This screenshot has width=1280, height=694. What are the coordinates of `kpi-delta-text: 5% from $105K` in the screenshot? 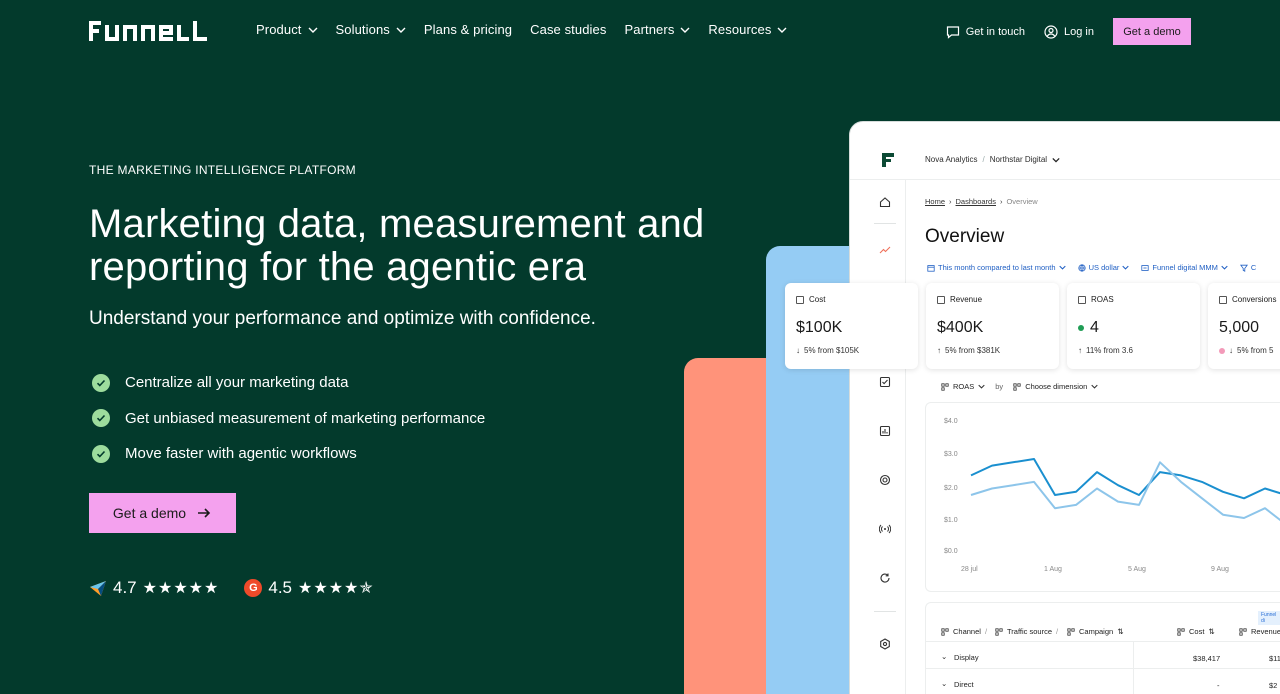 It's located at (832, 350).